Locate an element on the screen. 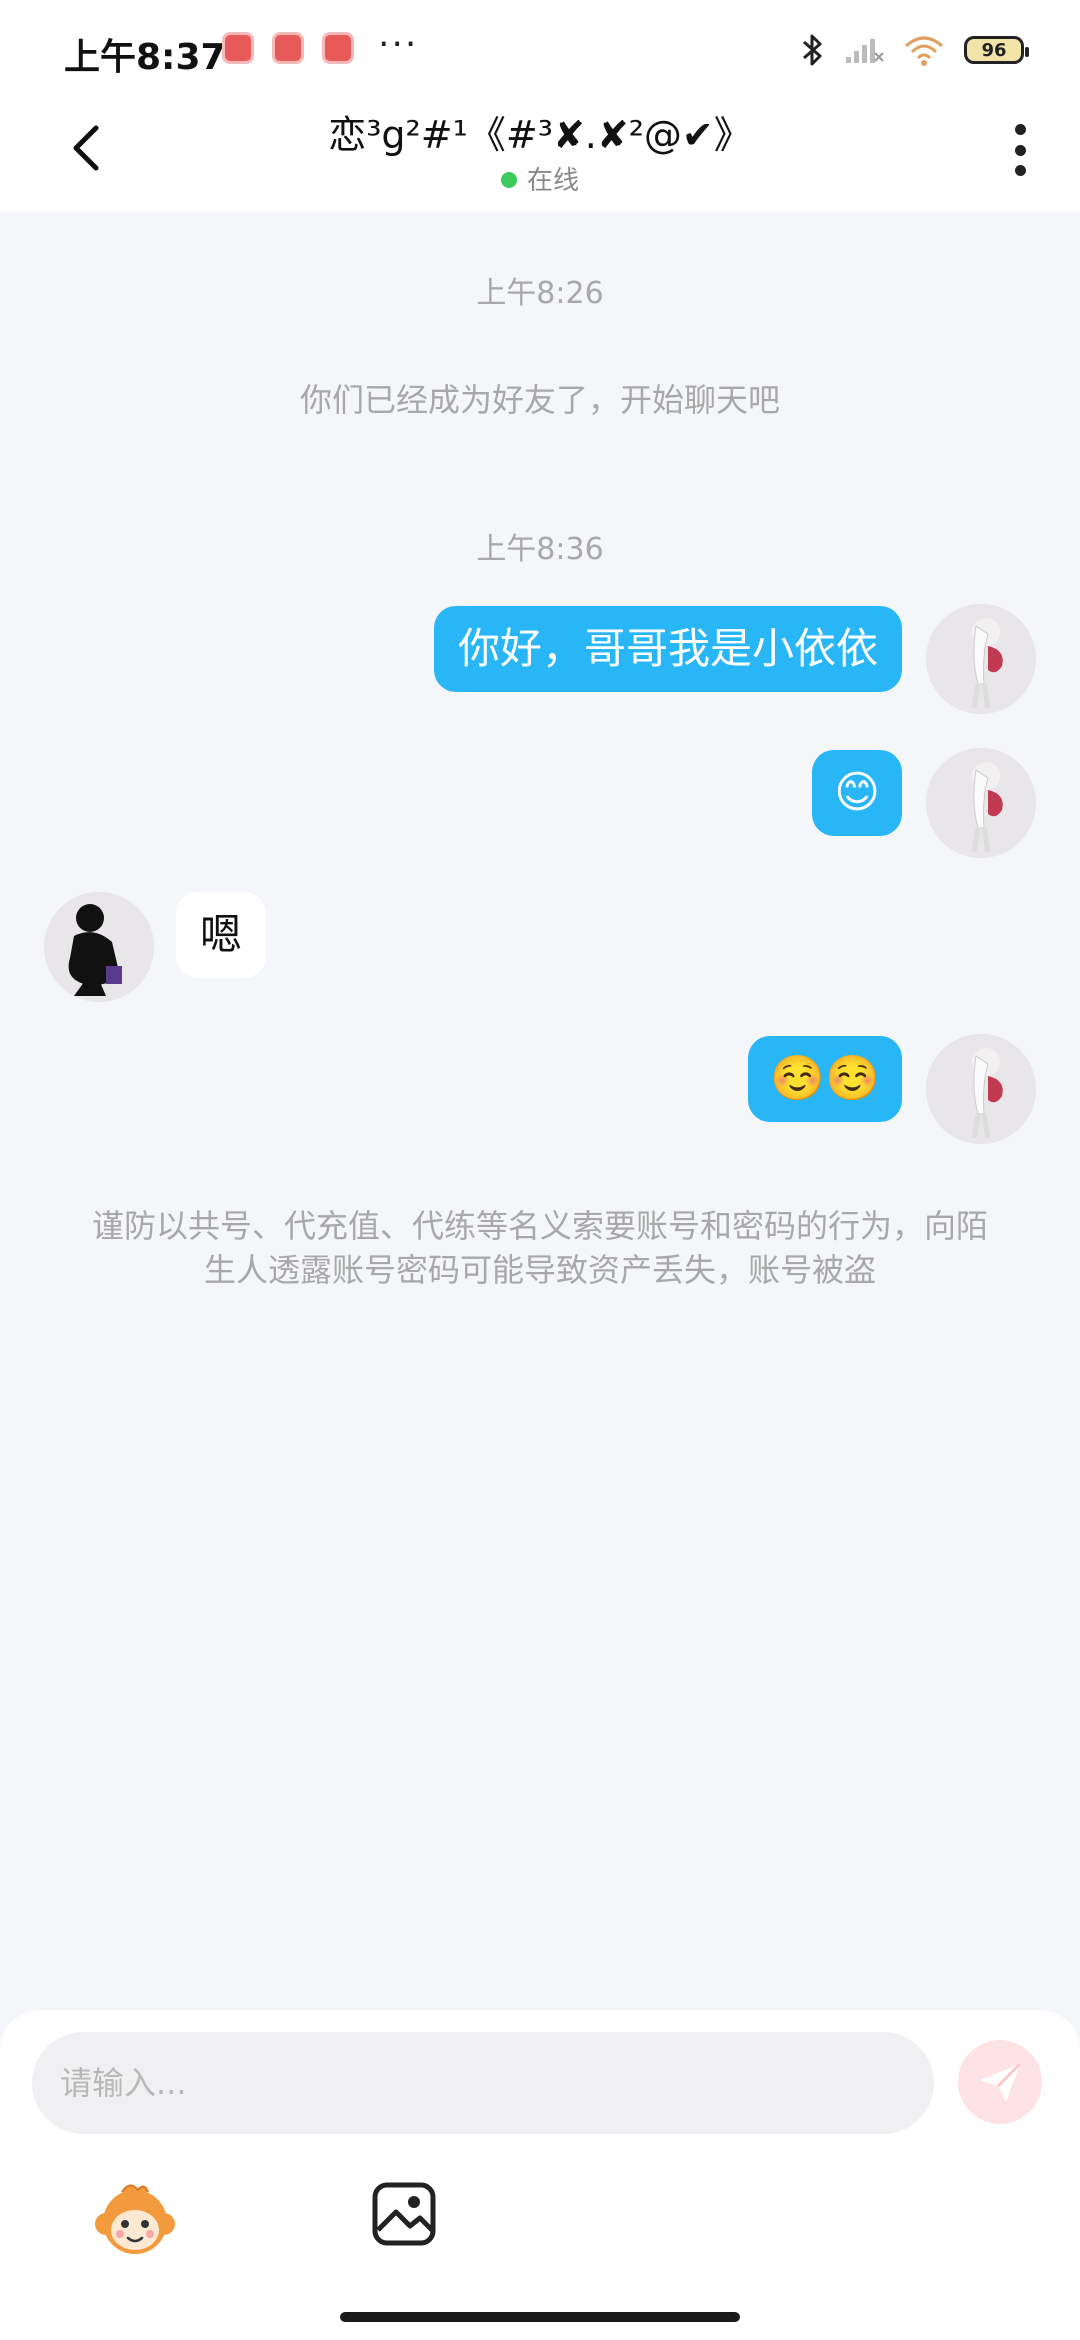 The height and width of the screenshot is (2340, 1080). wifi-icon is located at coordinates (924, 50).